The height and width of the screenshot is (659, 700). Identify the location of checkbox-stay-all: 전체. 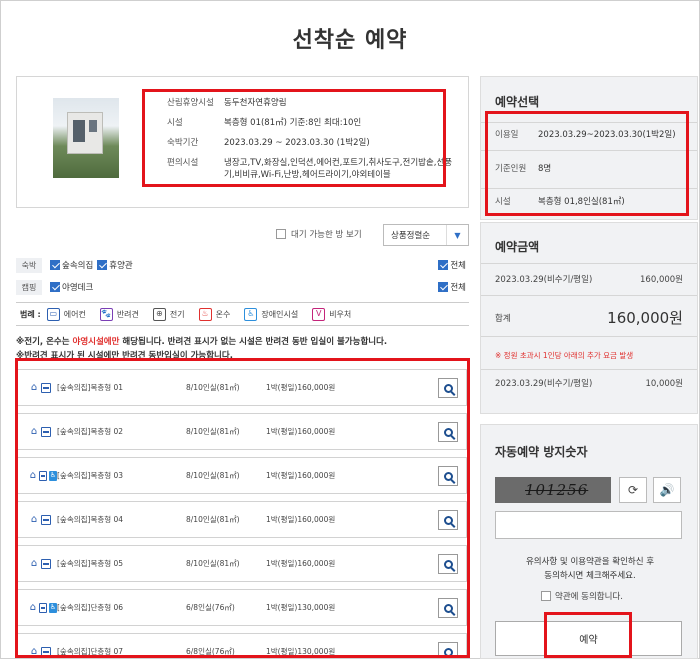
(452, 265).